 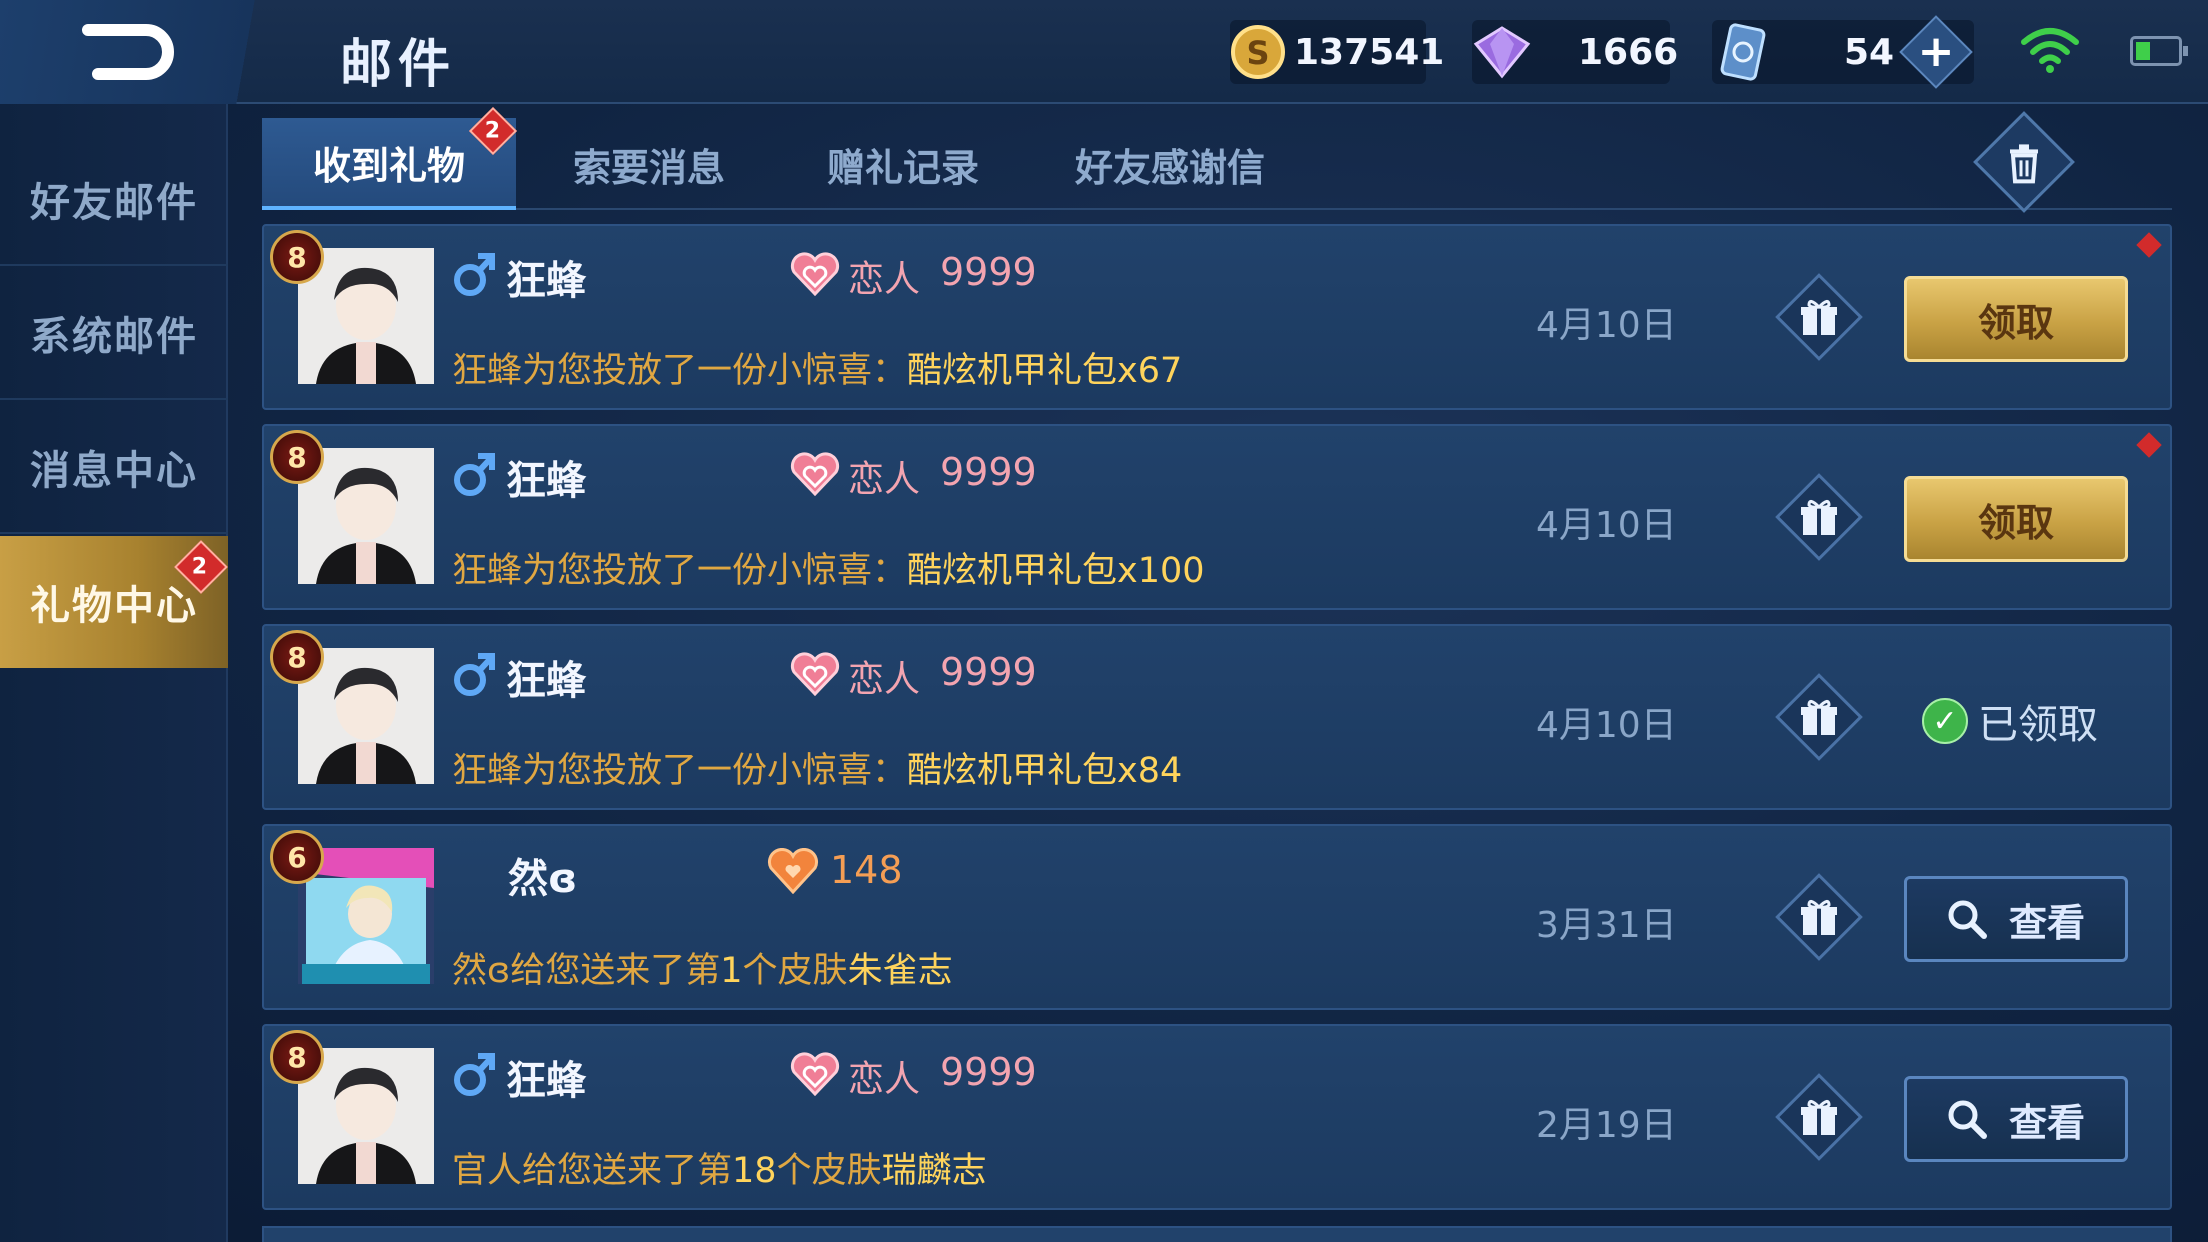 I want to click on check-icon: ✓, so click(x=1945, y=721).